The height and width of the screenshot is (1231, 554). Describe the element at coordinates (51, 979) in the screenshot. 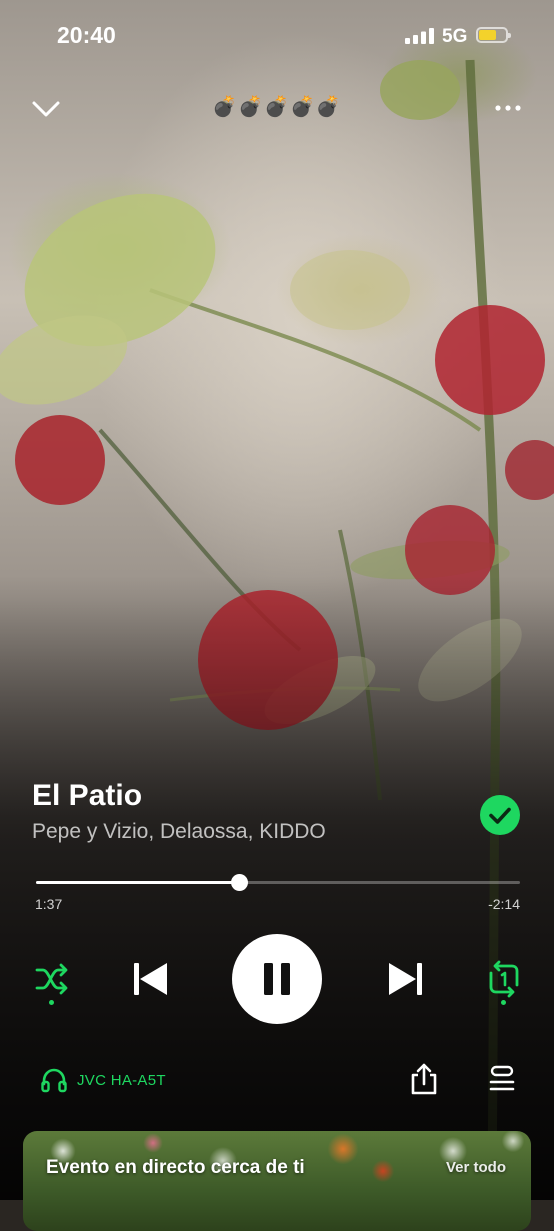

I see `shuffle-icon` at that location.